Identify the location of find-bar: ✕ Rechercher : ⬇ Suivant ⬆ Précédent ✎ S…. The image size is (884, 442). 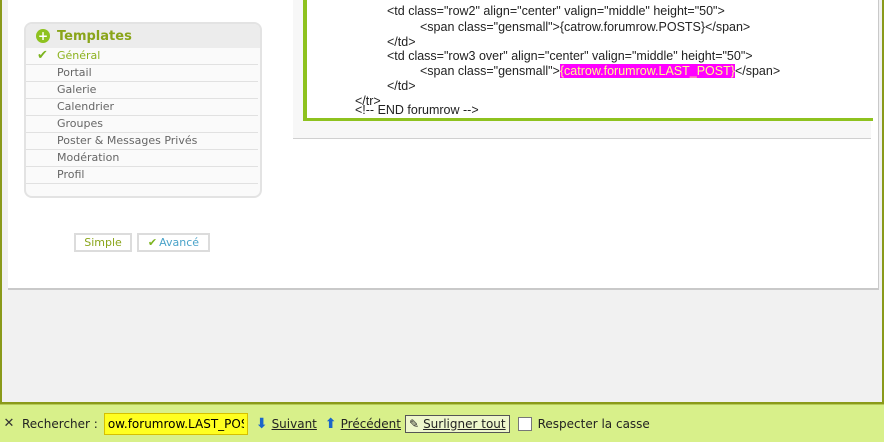
(442, 423).